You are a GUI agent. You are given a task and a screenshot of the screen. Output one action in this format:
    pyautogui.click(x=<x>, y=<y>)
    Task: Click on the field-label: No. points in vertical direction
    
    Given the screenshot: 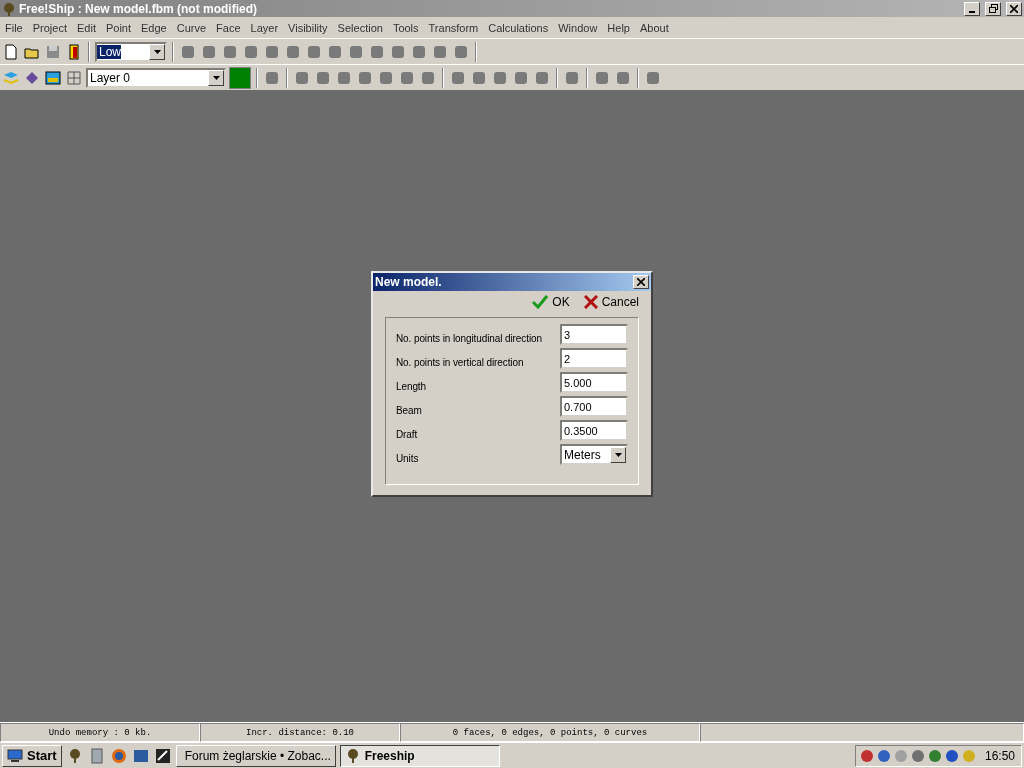 What is the action you would take?
    pyautogui.click(x=460, y=363)
    